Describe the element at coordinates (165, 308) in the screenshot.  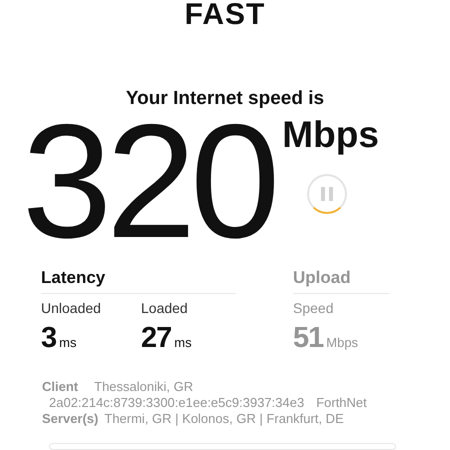
I see `metric-label: Loaded` at that location.